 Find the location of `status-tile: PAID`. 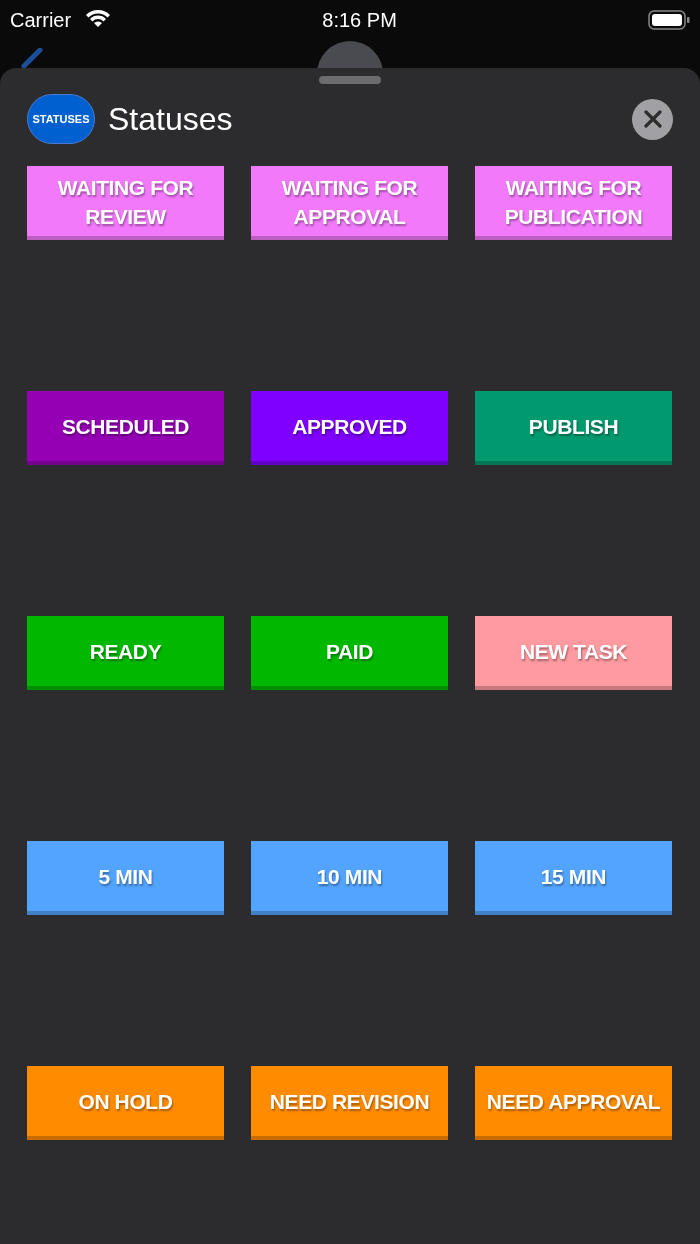

status-tile: PAID is located at coordinates (349, 653).